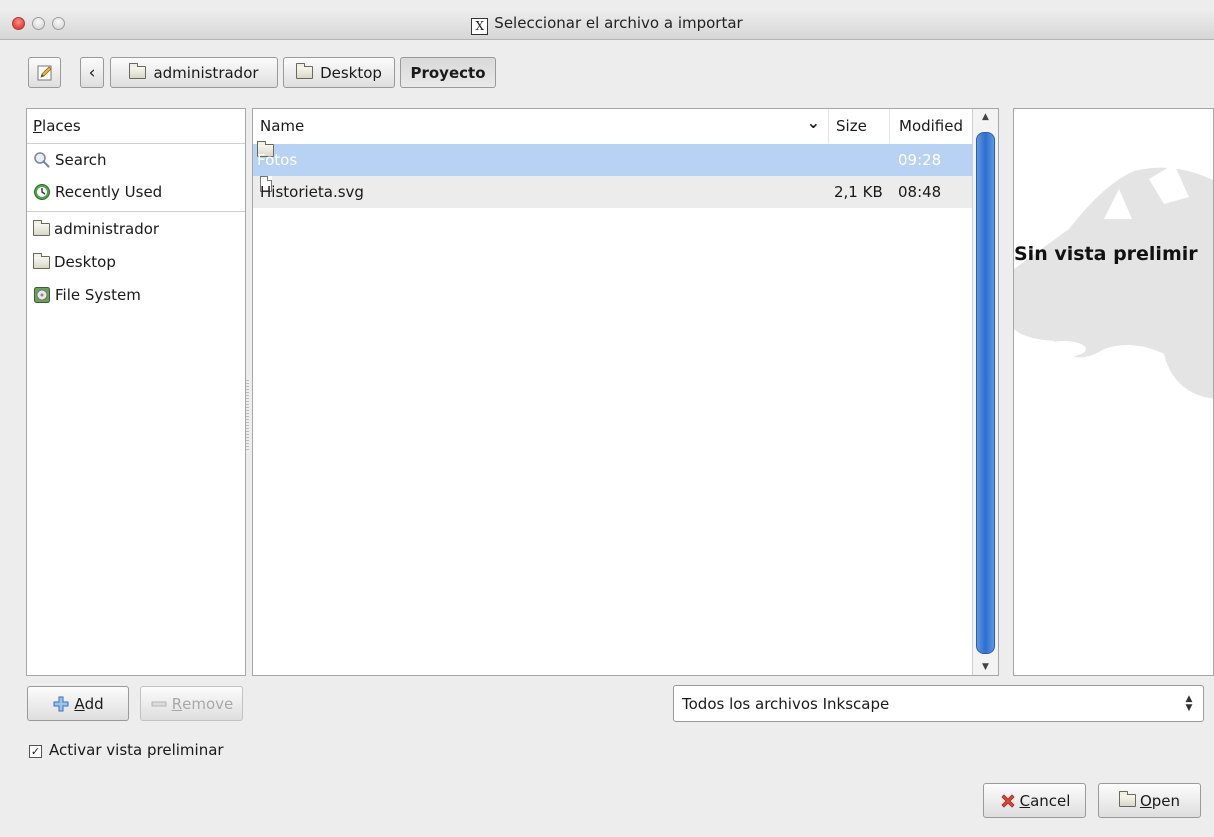  I want to click on place-desktop: Desktop, so click(136, 262).